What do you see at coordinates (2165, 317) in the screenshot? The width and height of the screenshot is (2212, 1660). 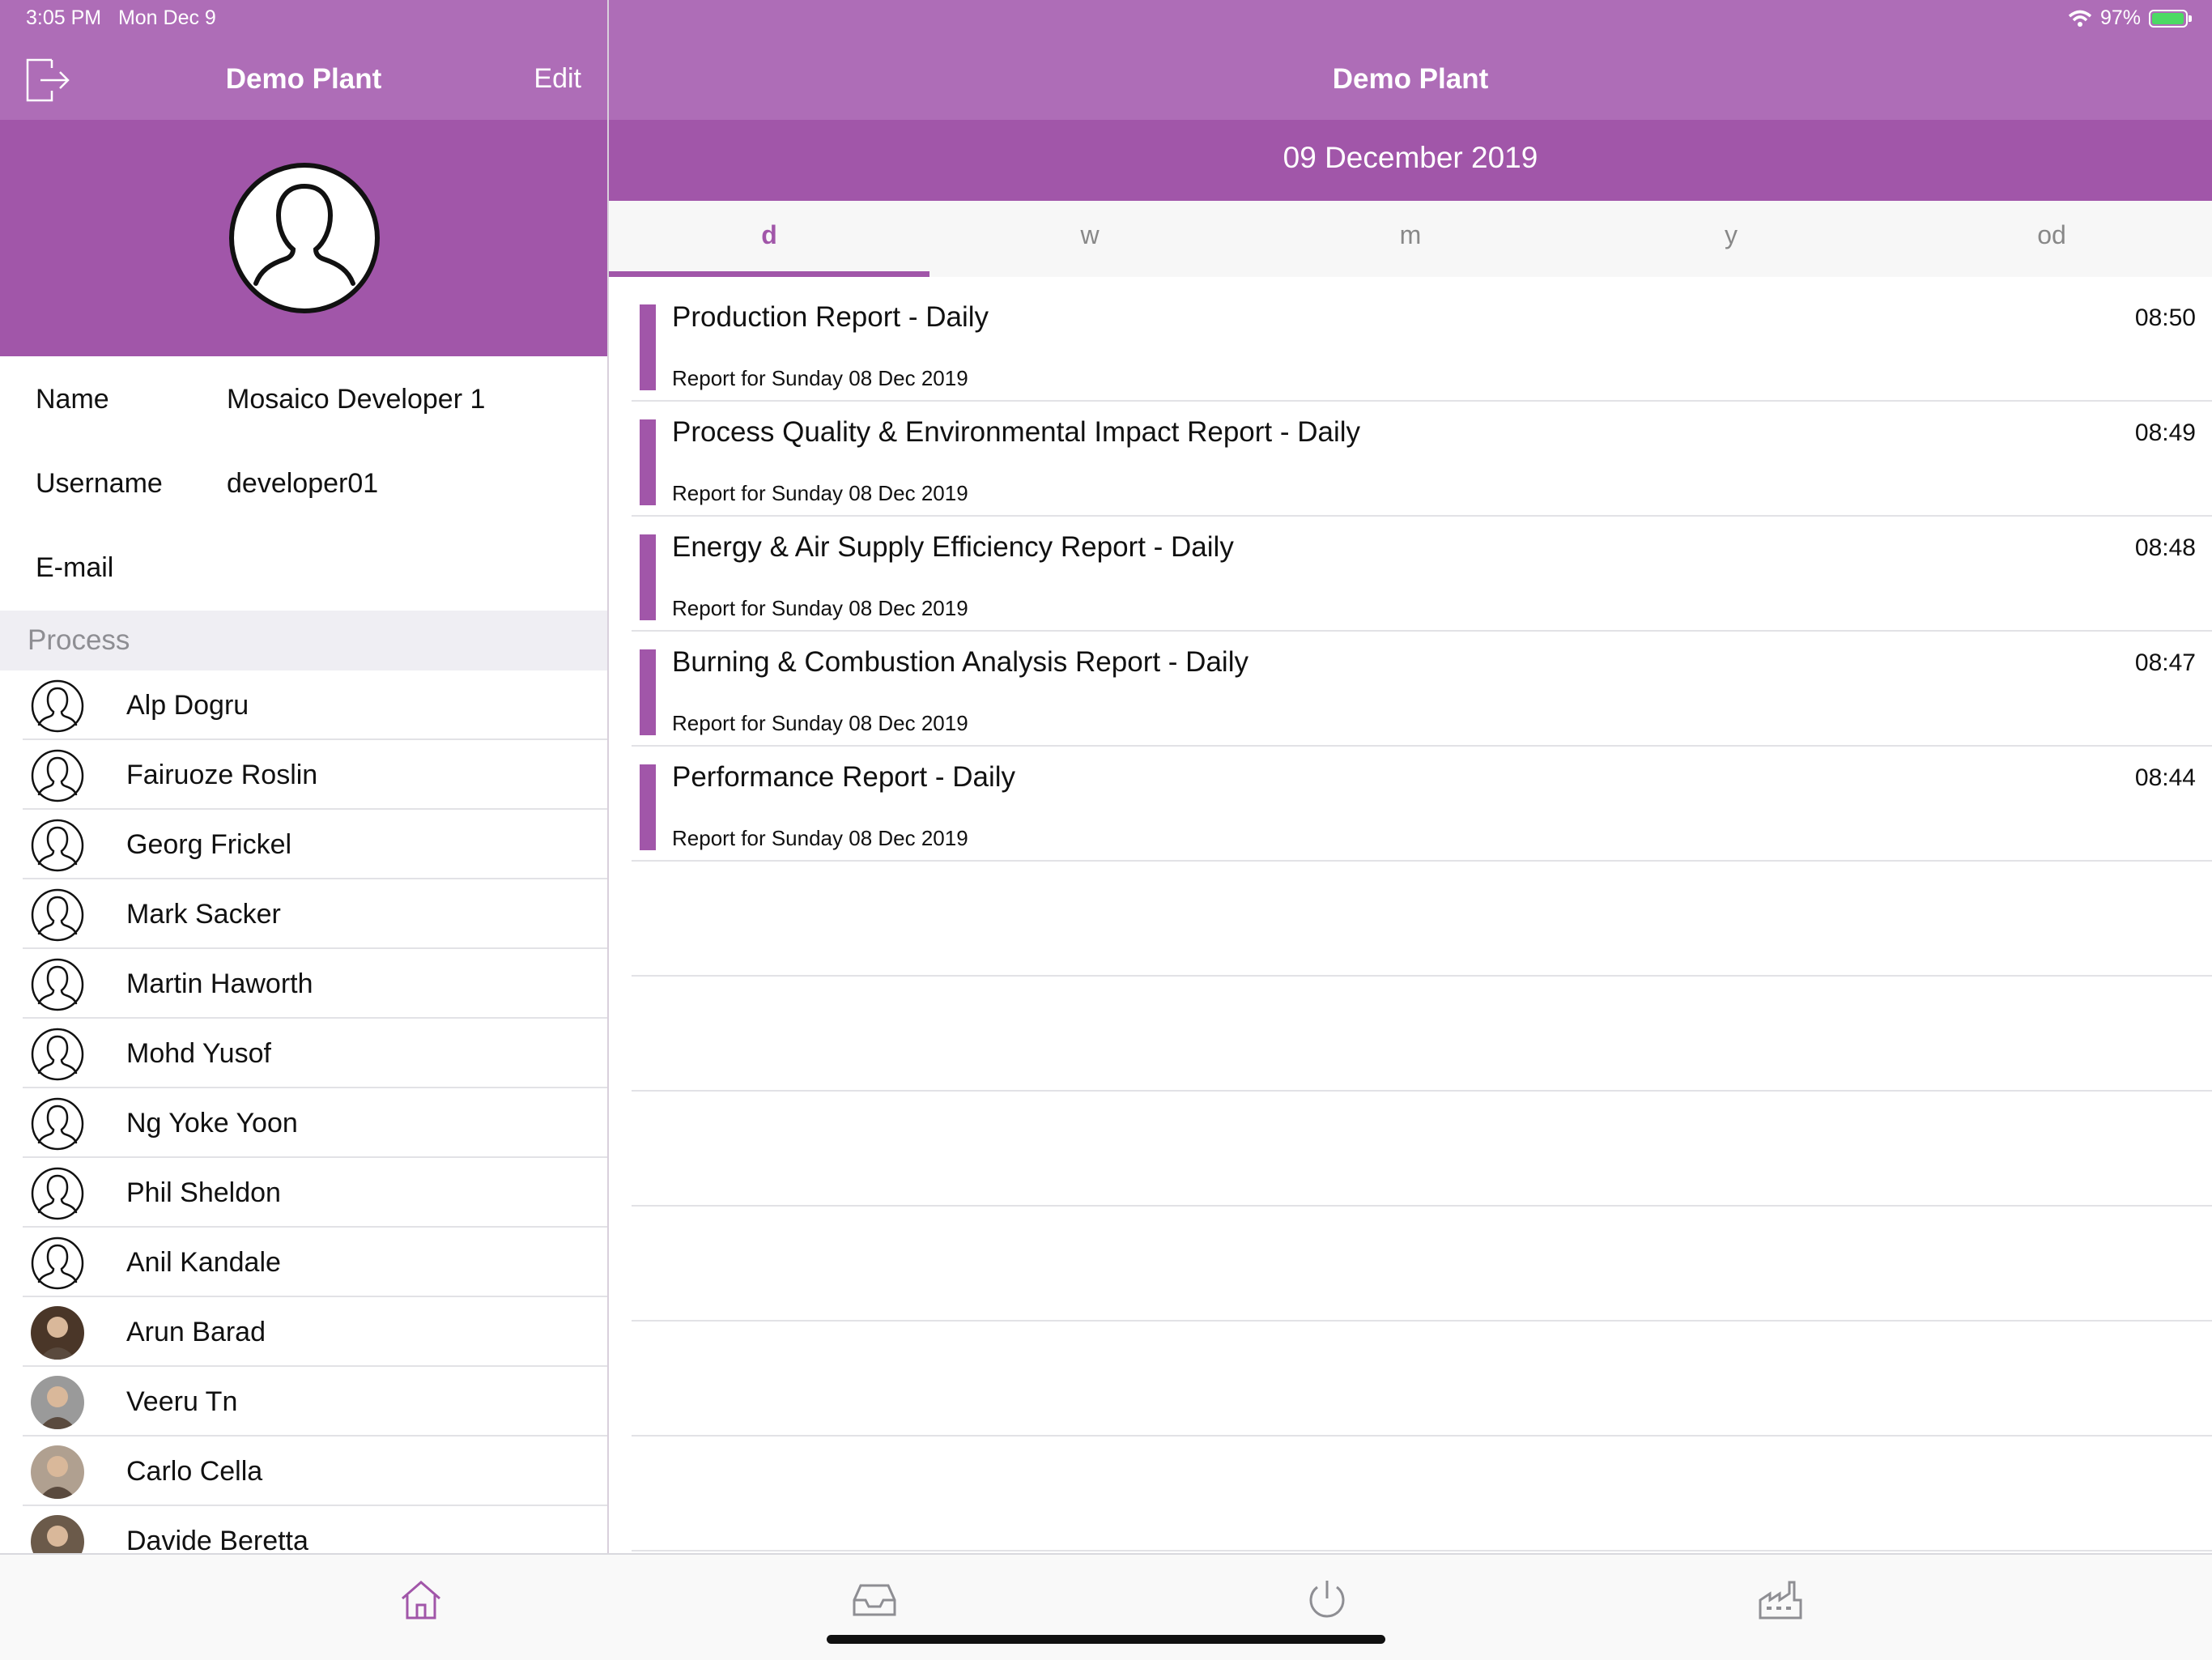 I see `report-time: 08:50` at bounding box center [2165, 317].